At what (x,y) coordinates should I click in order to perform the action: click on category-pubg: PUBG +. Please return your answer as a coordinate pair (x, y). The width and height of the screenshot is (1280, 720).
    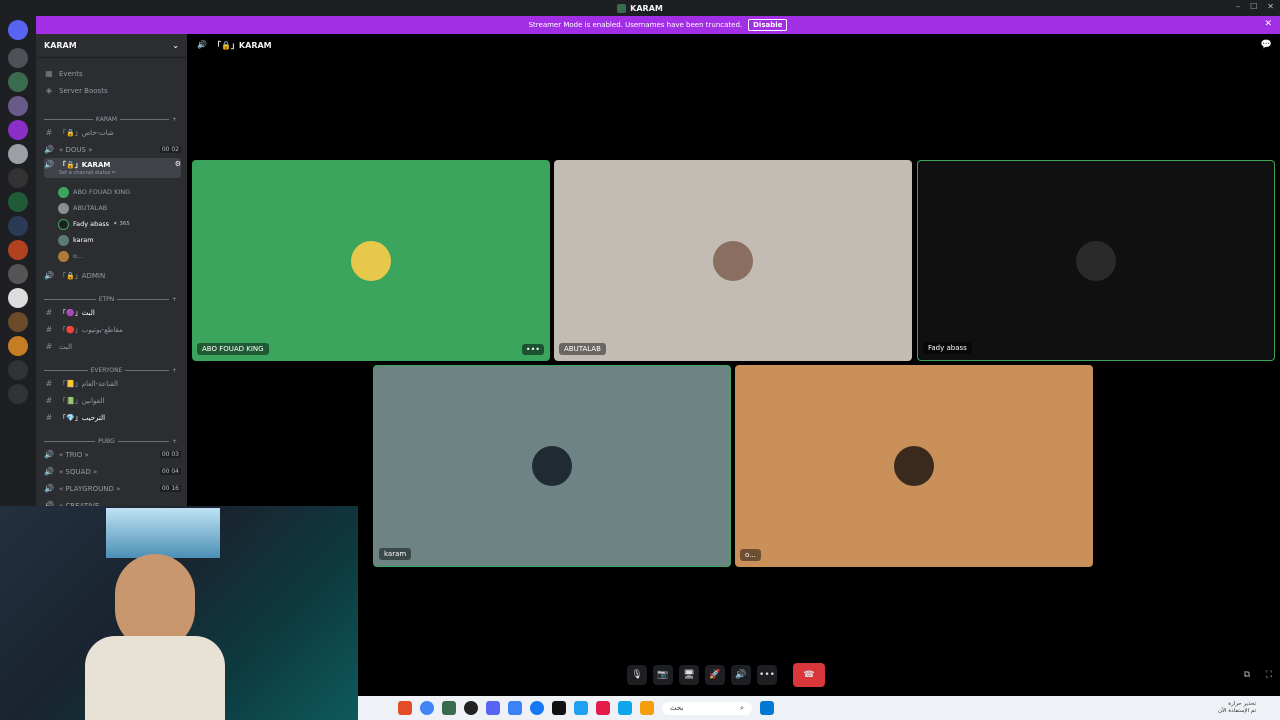
    Looking at the image, I should click on (110, 441).